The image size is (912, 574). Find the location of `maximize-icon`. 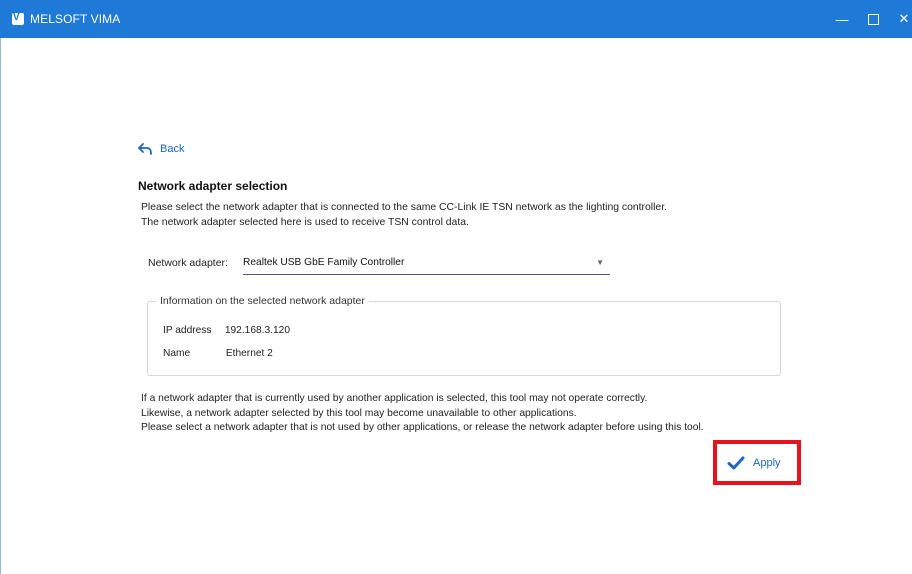

maximize-icon is located at coordinates (873, 19).